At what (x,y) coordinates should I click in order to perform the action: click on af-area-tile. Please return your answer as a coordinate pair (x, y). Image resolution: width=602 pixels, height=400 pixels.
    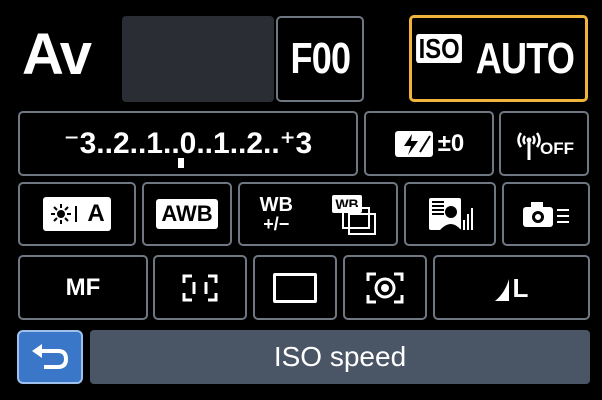
    Looking at the image, I should click on (200, 287).